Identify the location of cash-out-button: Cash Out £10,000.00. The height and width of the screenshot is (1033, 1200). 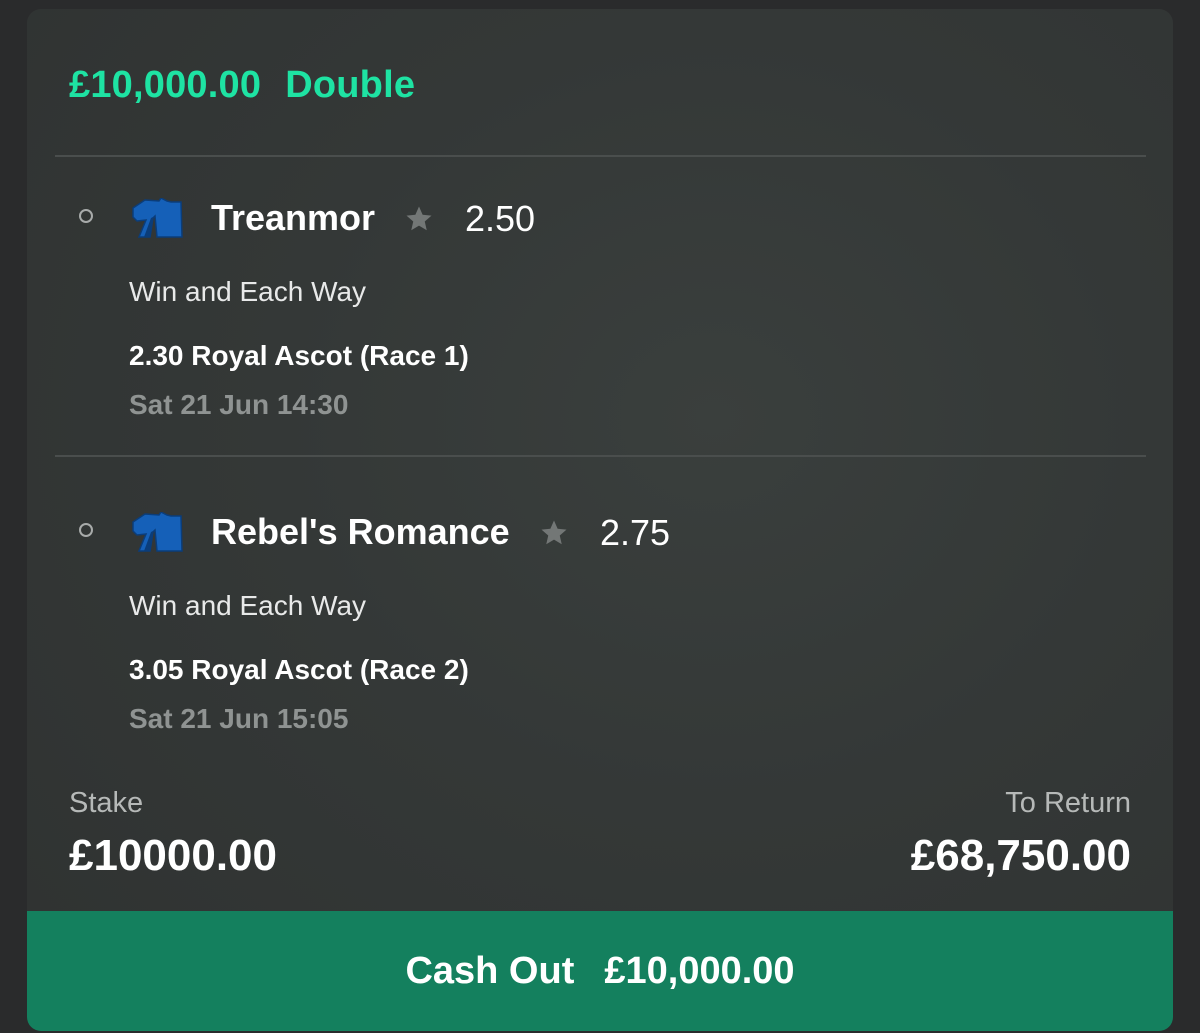
(600, 971).